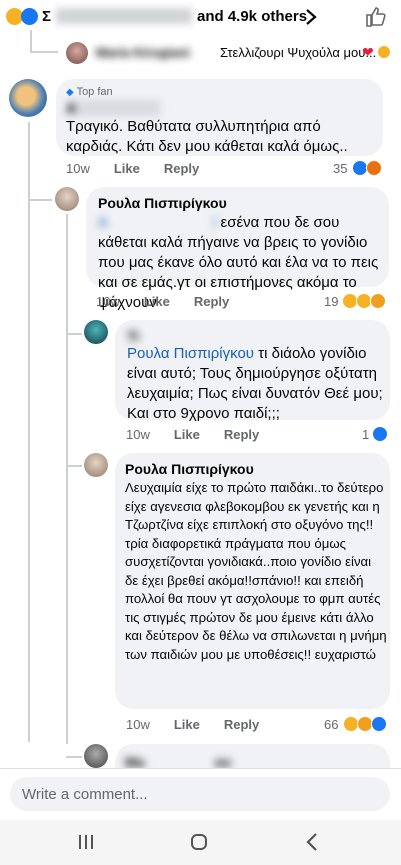 The height and width of the screenshot is (865, 401). Describe the element at coordinates (94, 92) in the screenshot. I see `top-fan-label: Top fan` at that location.